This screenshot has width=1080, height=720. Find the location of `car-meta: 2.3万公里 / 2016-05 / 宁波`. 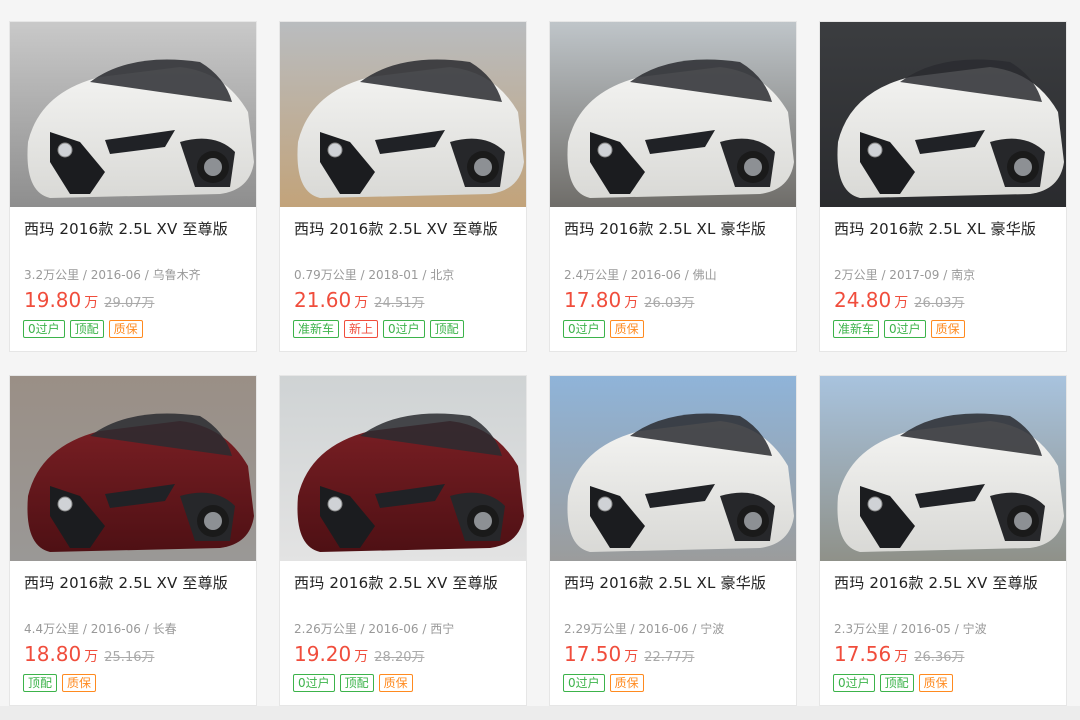

car-meta: 2.3万公里 / 2016-05 / 宁波 is located at coordinates (910, 629).